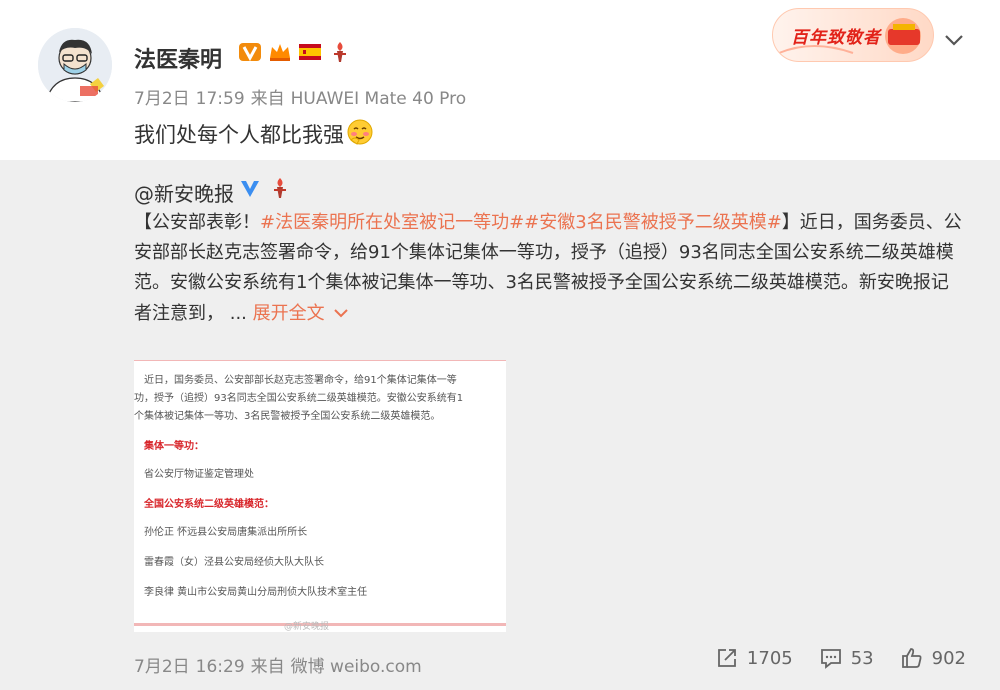 This screenshot has height=690, width=1000. I want to click on blush-emoji-icon, so click(360, 134).